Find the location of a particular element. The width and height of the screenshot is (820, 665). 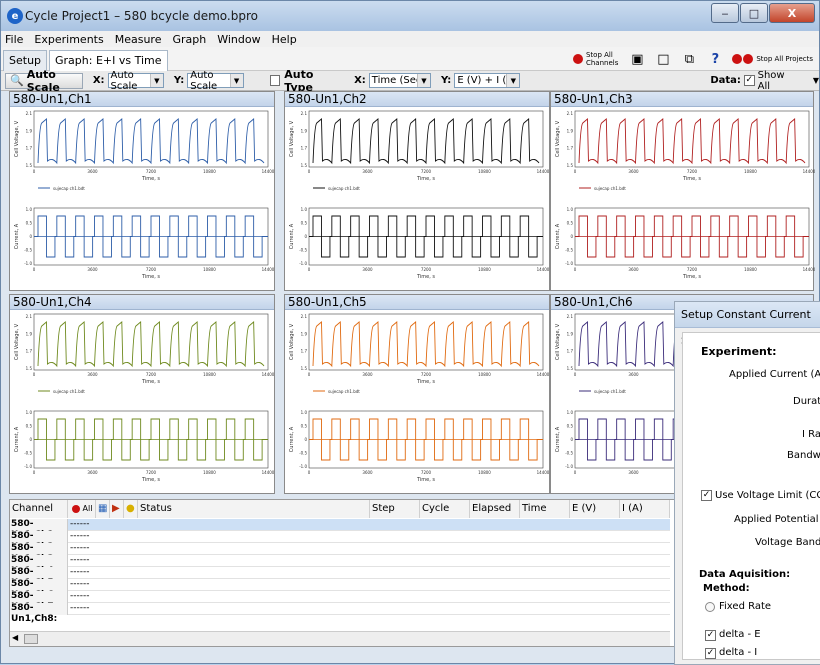

menu-window: Window is located at coordinates (238, 39).